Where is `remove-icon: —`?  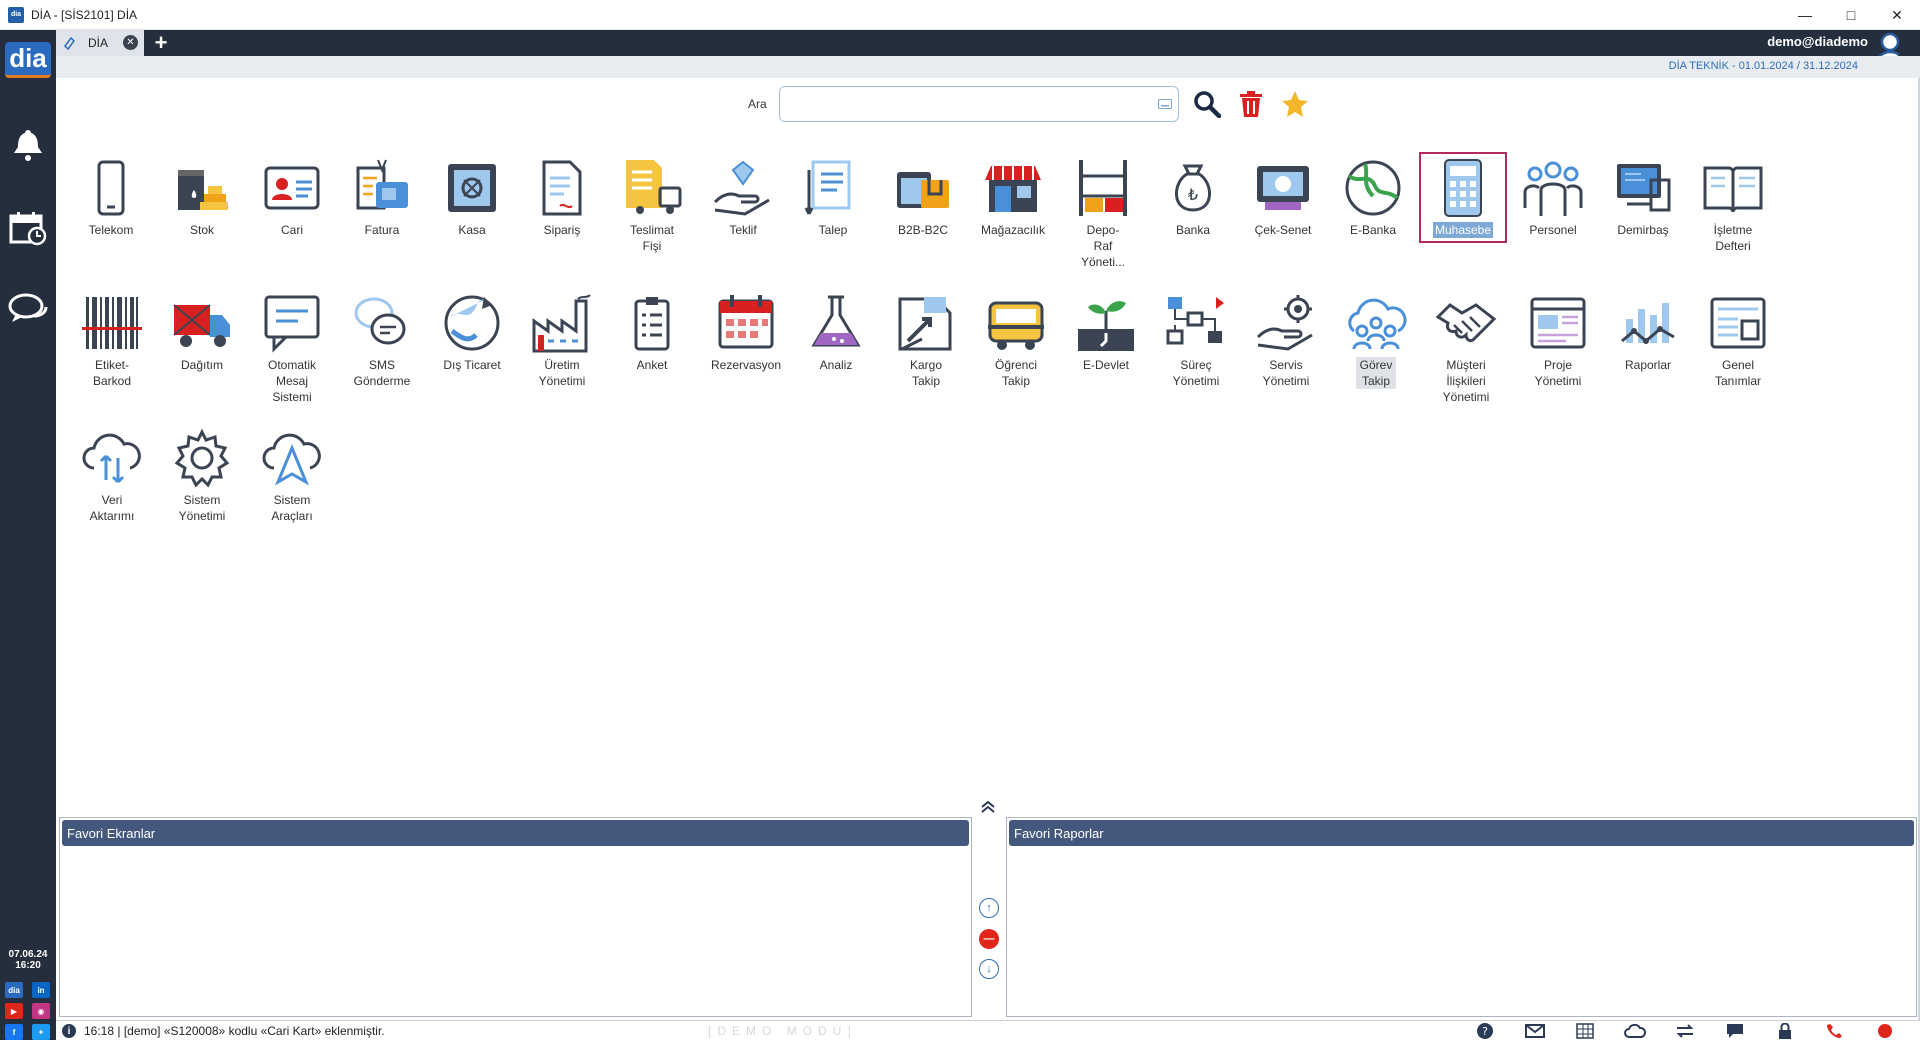
remove-icon: — is located at coordinates (989, 939).